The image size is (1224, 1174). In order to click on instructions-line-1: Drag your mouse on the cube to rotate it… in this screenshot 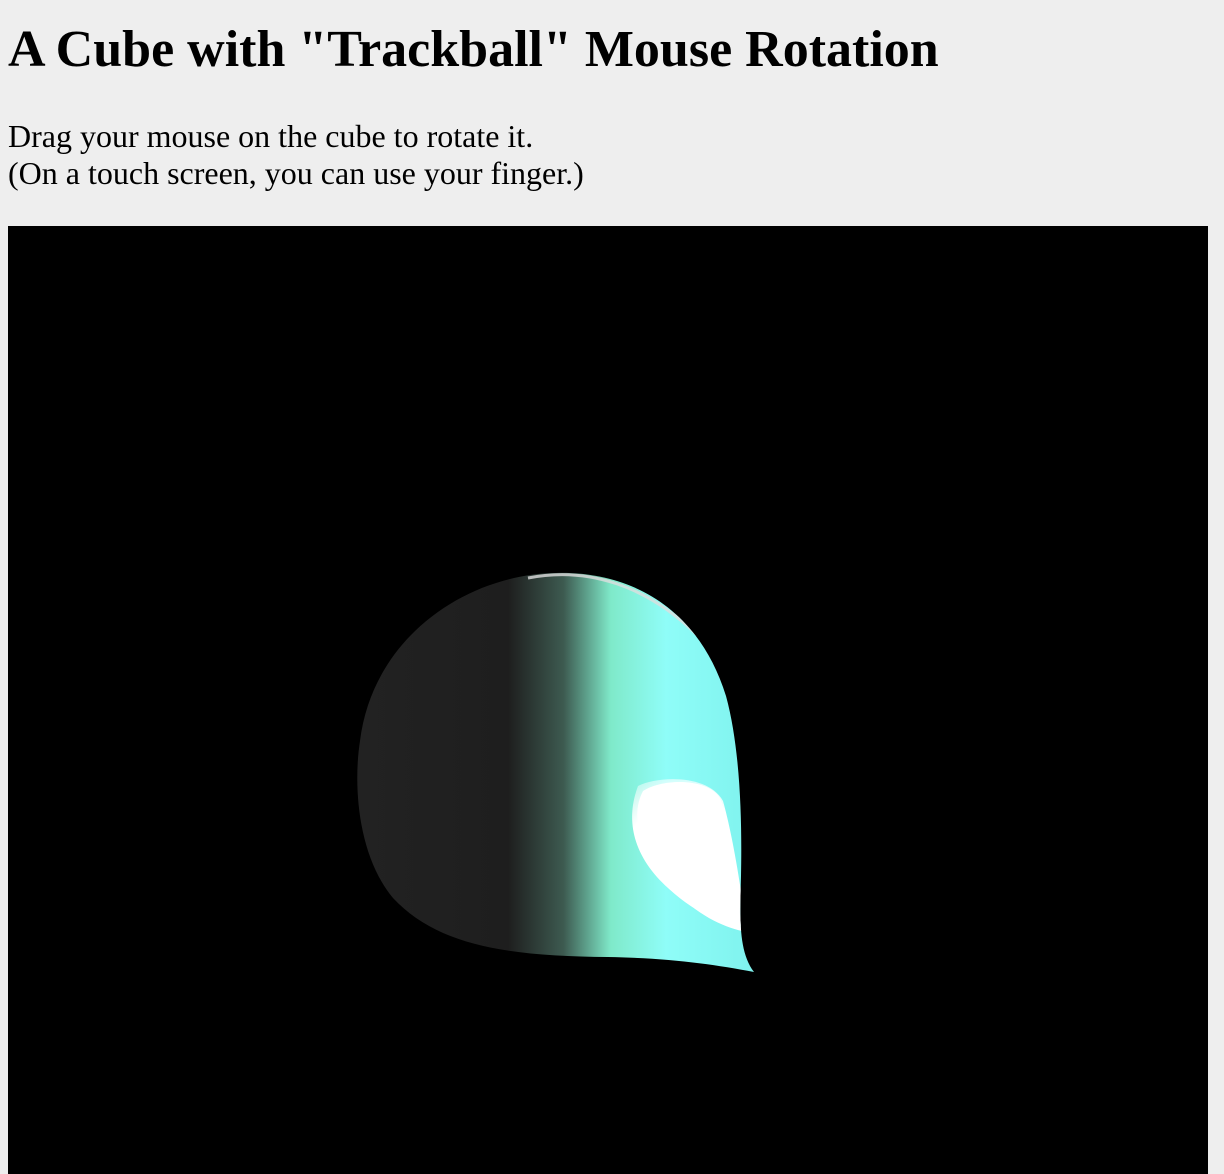, I will do `click(271, 136)`.